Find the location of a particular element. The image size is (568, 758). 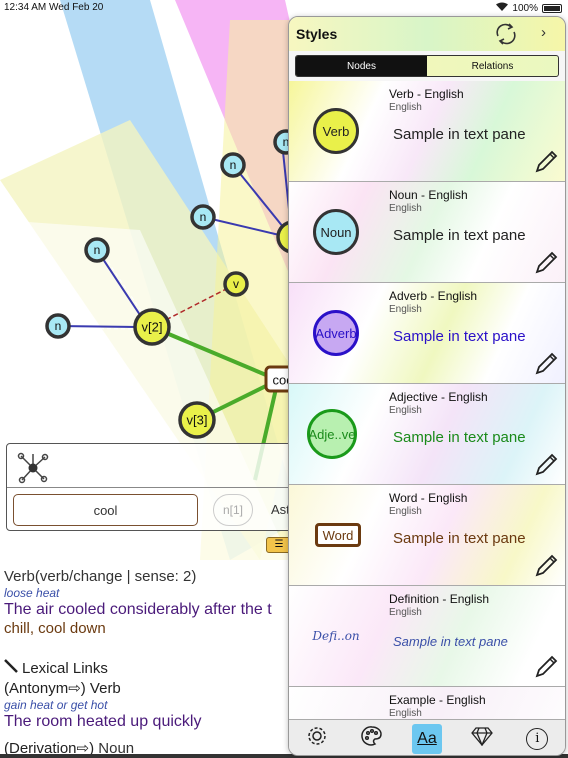

node-v-label: v is located at coordinates (236, 284).